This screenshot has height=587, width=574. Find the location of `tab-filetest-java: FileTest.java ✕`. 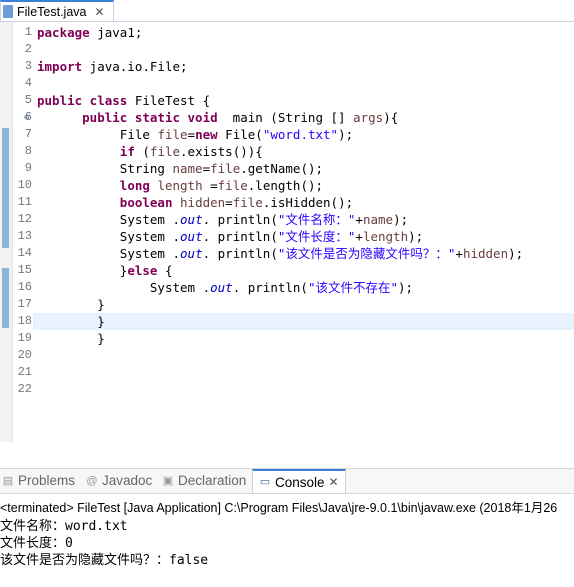

tab-filetest-java: FileTest.java ✕ is located at coordinates (57, 10).